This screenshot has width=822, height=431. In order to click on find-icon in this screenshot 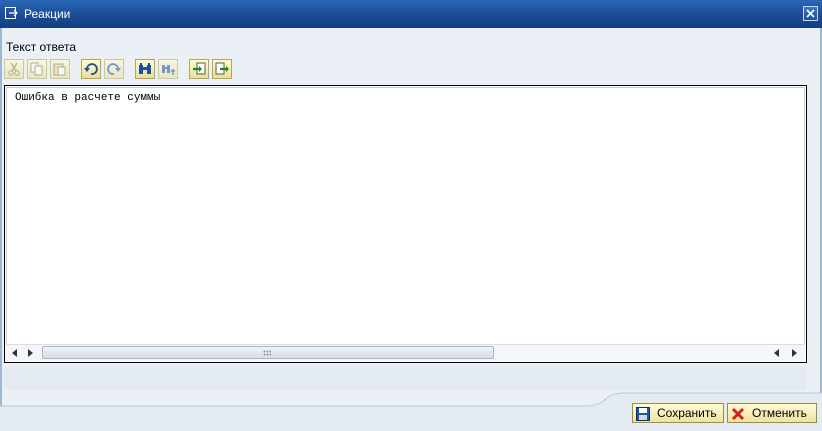, I will do `click(145, 68)`.